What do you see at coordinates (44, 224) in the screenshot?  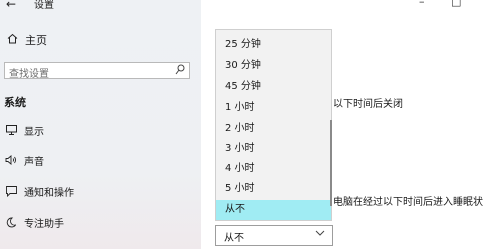 I see `sidebar-item-label: 专注助手` at bounding box center [44, 224].